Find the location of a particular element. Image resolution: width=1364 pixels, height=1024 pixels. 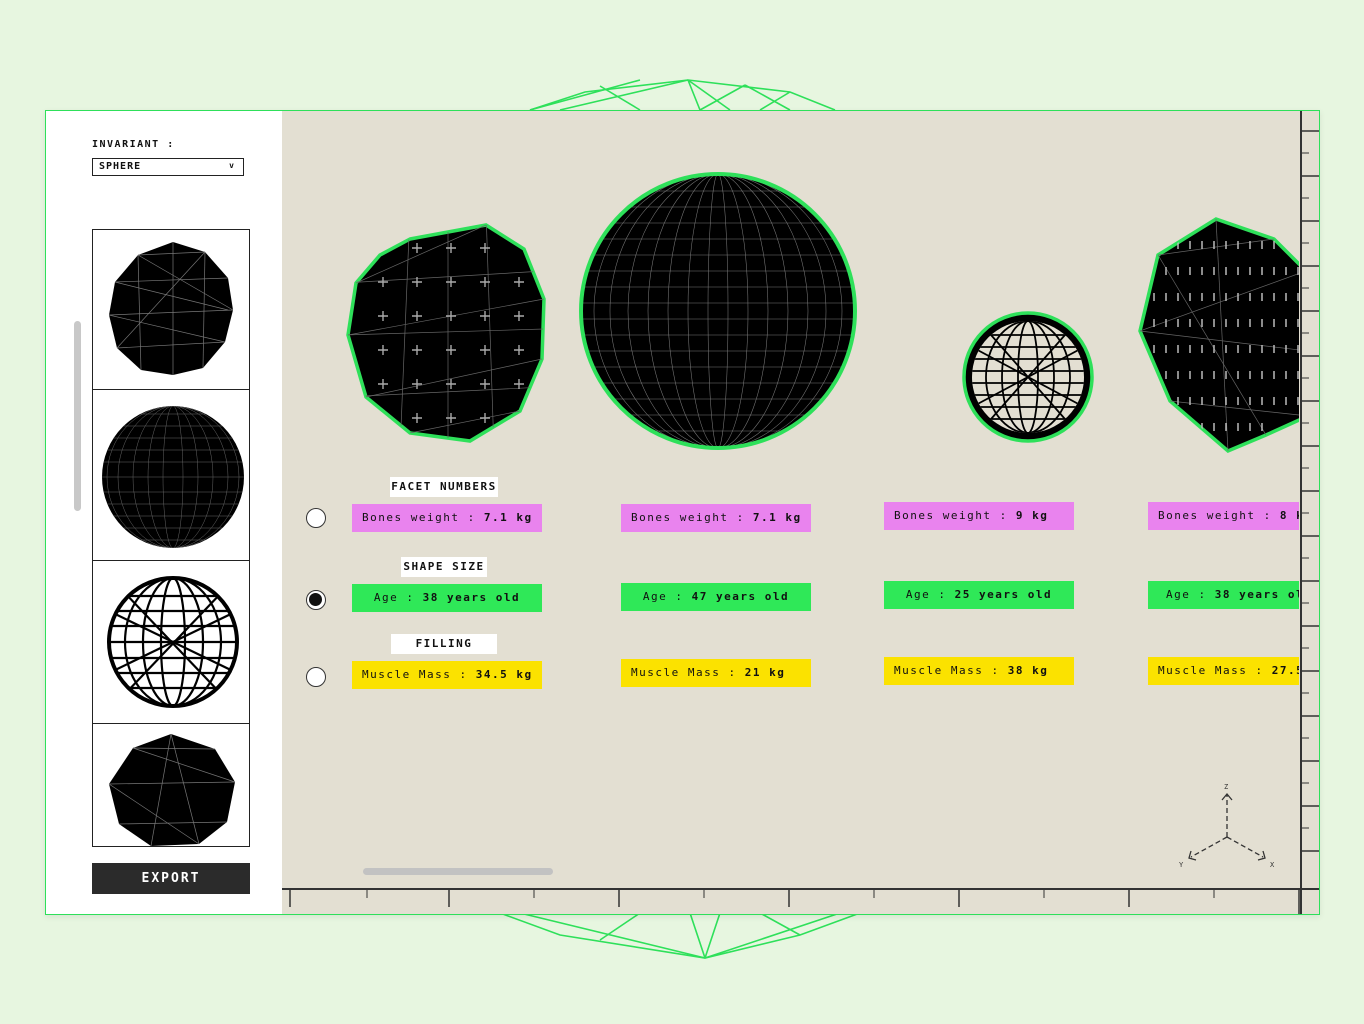

bones-weight-tag: Bones weight : 9 kg is located at coordinates (979, 516).